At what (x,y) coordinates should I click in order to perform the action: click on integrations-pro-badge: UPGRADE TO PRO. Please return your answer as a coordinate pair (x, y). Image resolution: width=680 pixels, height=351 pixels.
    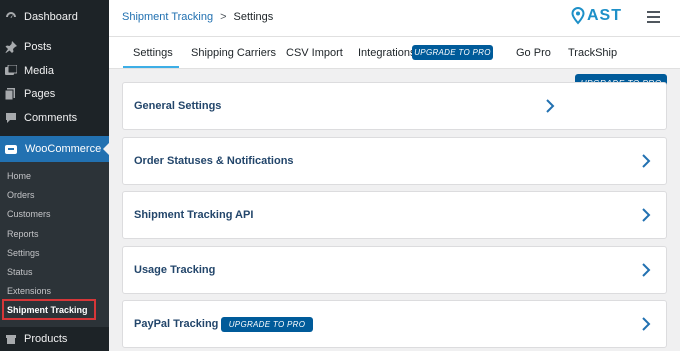
    Looking at the image, I should click on (452, 52).